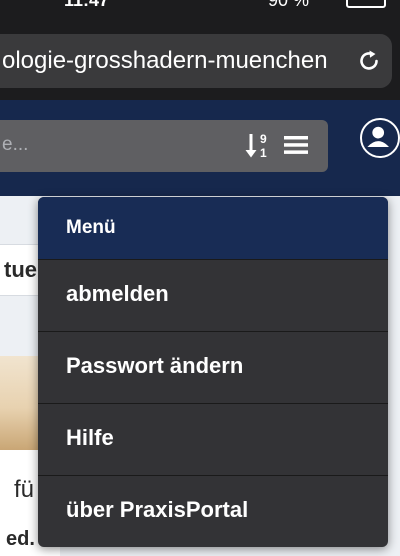 This screenshot has width=400, height=556. What do you see at coordinates (155, 365) in the screenshot?
I see `menu-item-label: Passwort ändern` at bounding box center [155, 365].